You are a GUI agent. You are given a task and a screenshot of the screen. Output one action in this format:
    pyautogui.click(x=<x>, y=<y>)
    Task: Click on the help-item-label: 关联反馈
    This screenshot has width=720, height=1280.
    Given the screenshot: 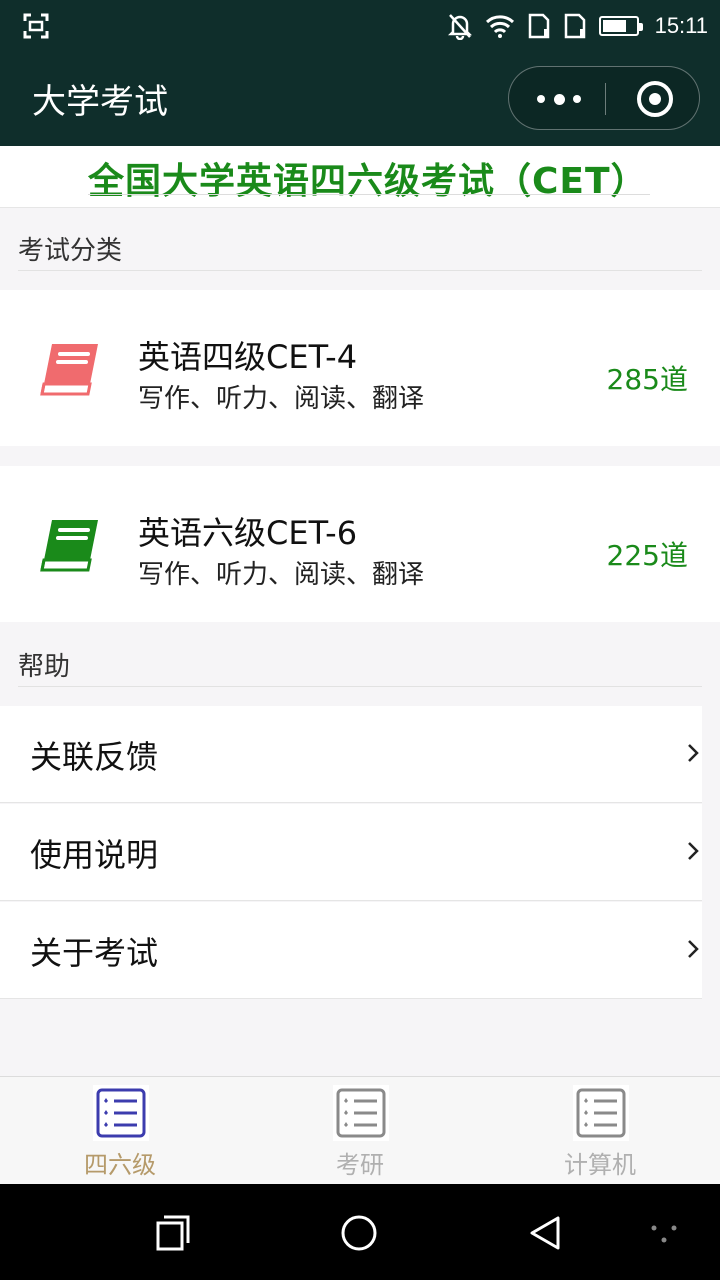 What is the action you would take?
    pyautogui.click(x=94, y=757)
    